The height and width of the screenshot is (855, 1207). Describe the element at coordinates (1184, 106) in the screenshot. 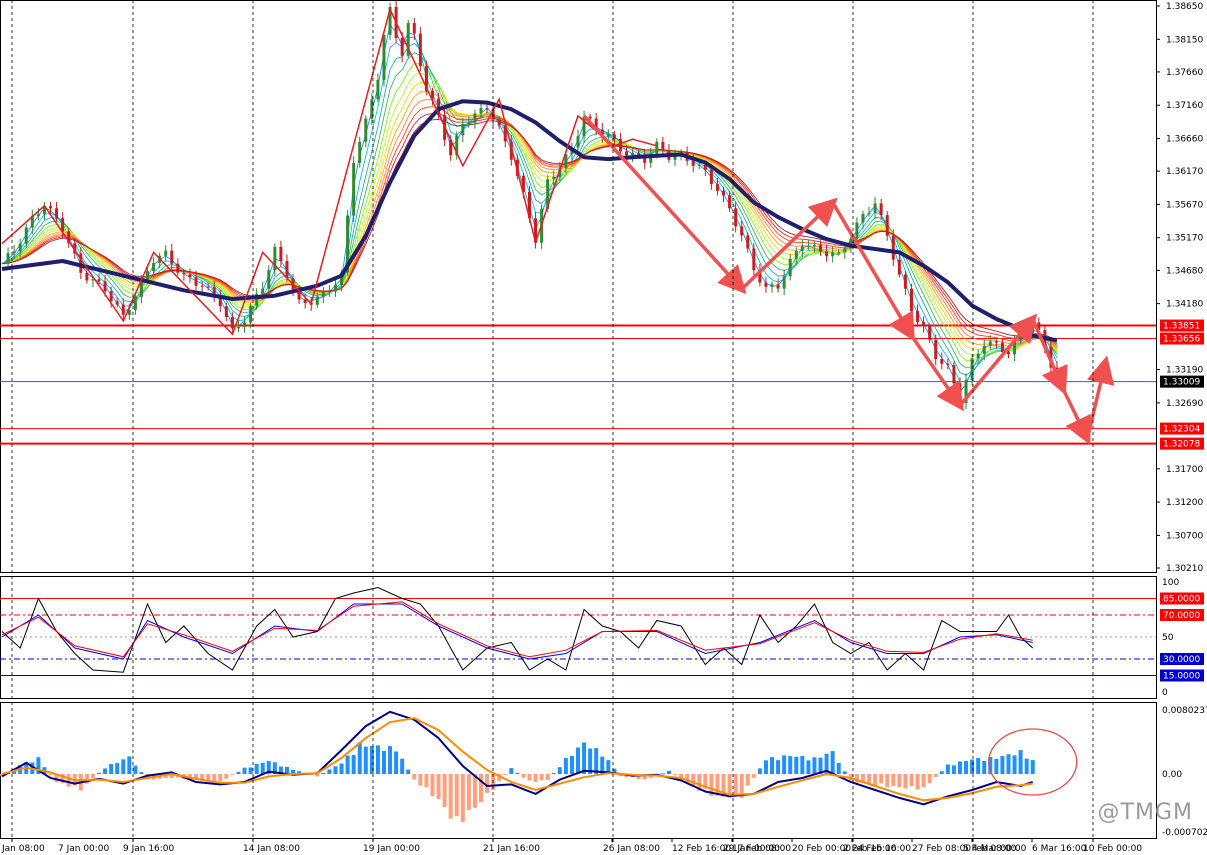

I see `price-tick-label: 1.37160` at that location.